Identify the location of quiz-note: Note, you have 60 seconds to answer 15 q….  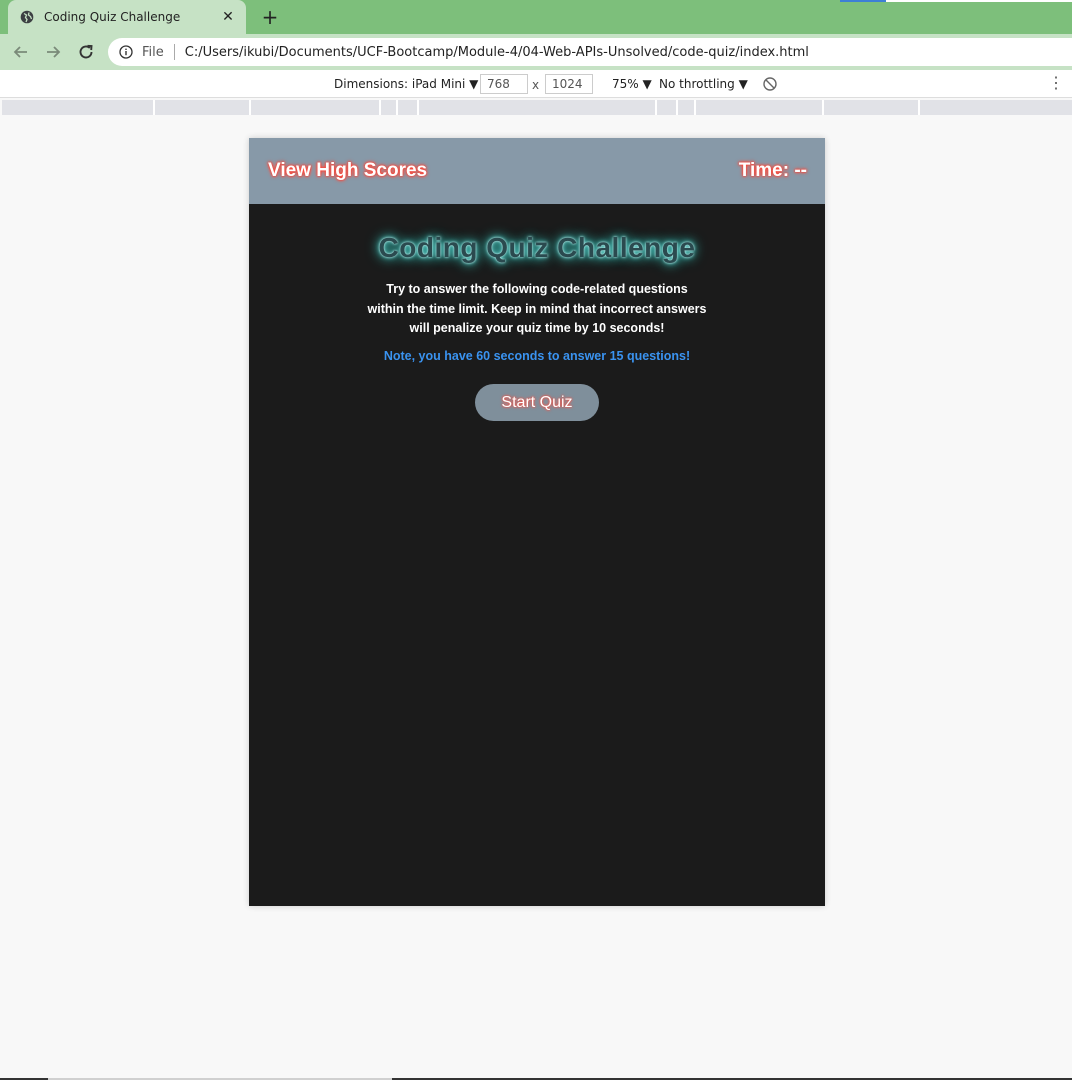
(537, 355).